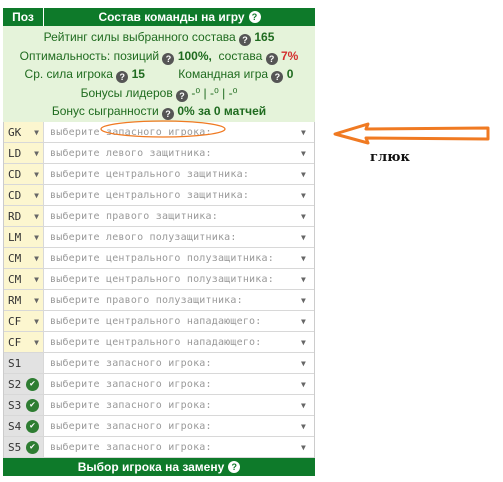  I want to click on glitch-annotation-label: глюк, so click(390, 157).